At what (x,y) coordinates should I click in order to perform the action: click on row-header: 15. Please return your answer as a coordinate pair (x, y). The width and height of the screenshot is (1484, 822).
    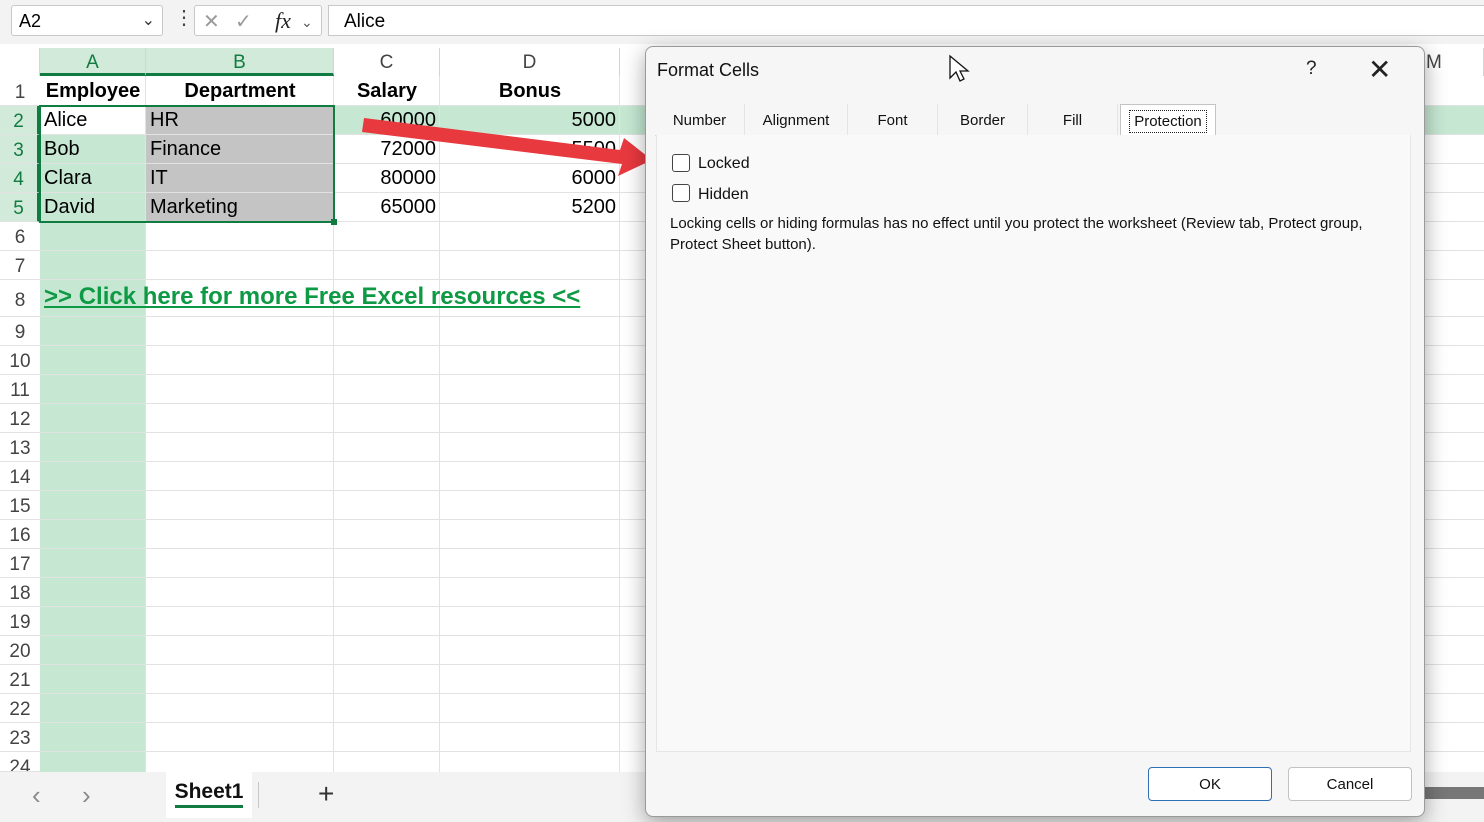
    Looking at the image, I should click on (20, 505).